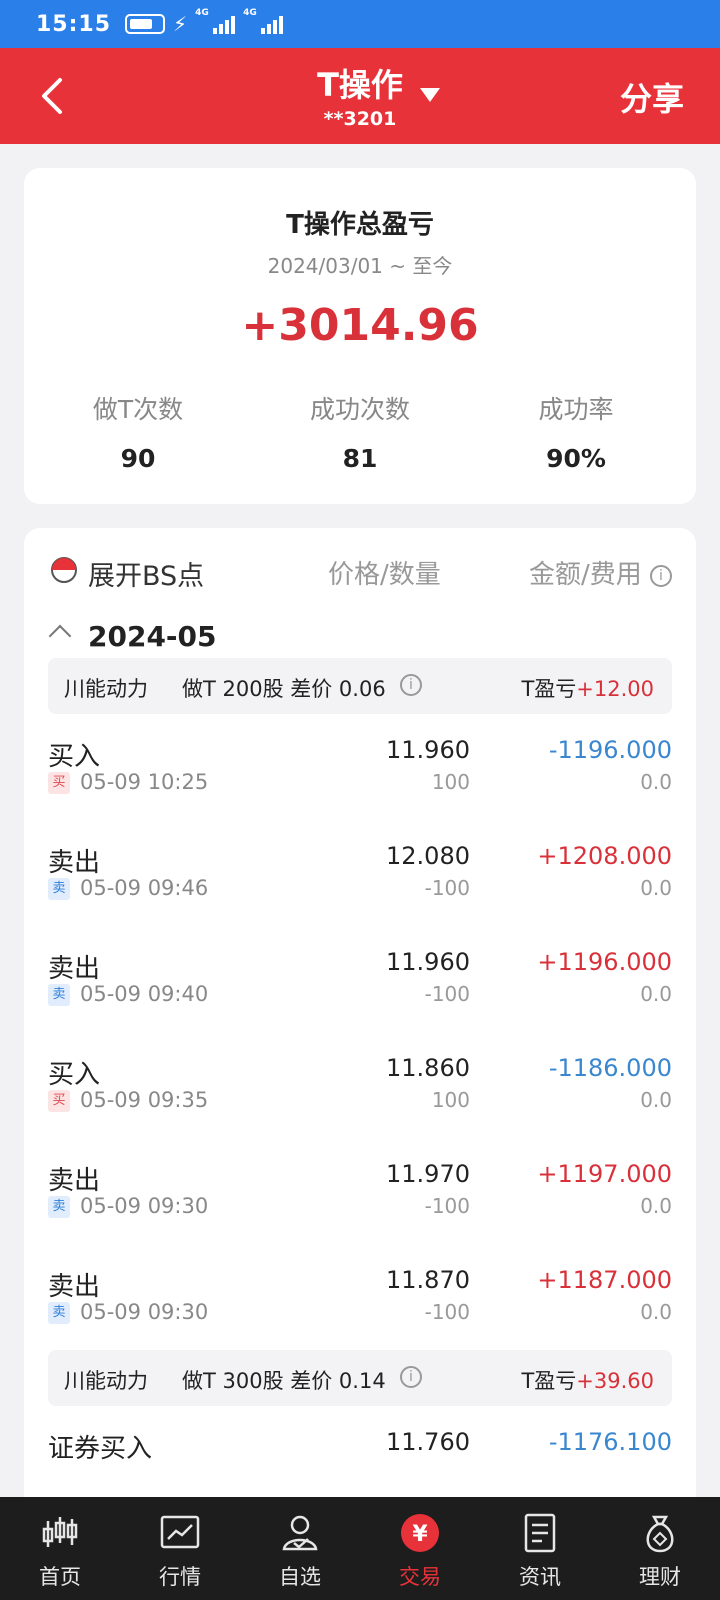 The image size is (720, 1600). I want to click on stat-success-rate: 成功率 90%, so click(576, 434).